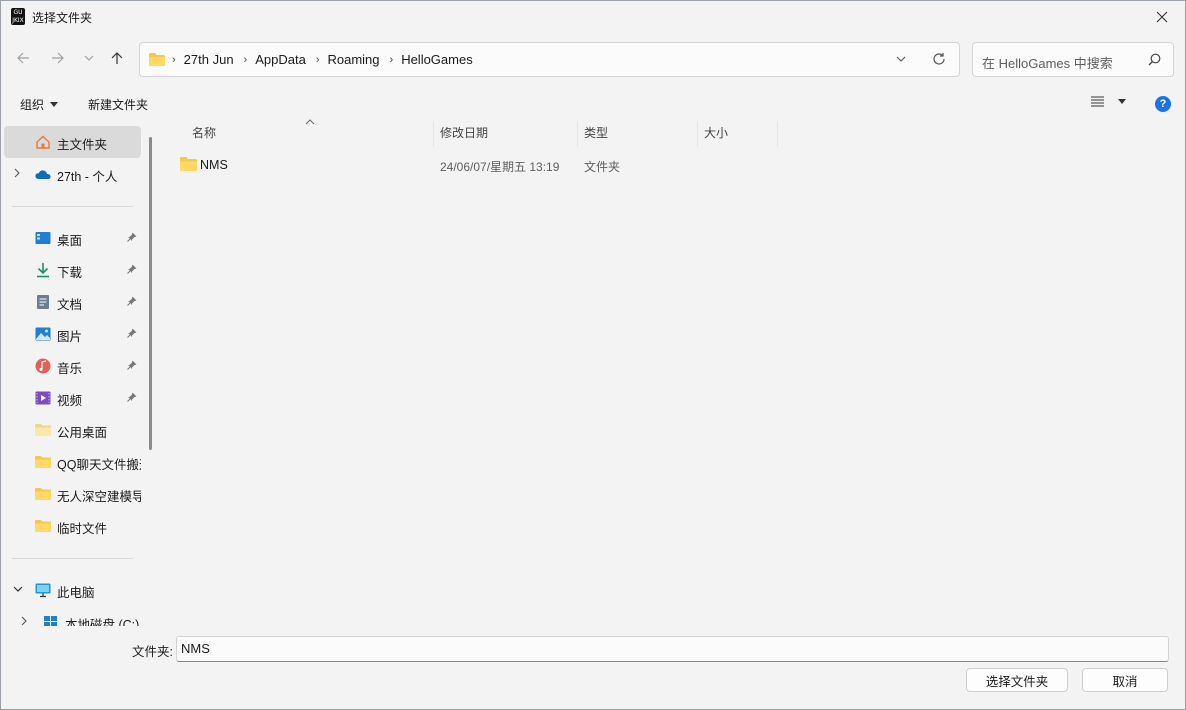 The width and height of the screenshot is (1186, 710). I want to click on search-input: 在 HelloGames 中搜索, so click(1047, 62).